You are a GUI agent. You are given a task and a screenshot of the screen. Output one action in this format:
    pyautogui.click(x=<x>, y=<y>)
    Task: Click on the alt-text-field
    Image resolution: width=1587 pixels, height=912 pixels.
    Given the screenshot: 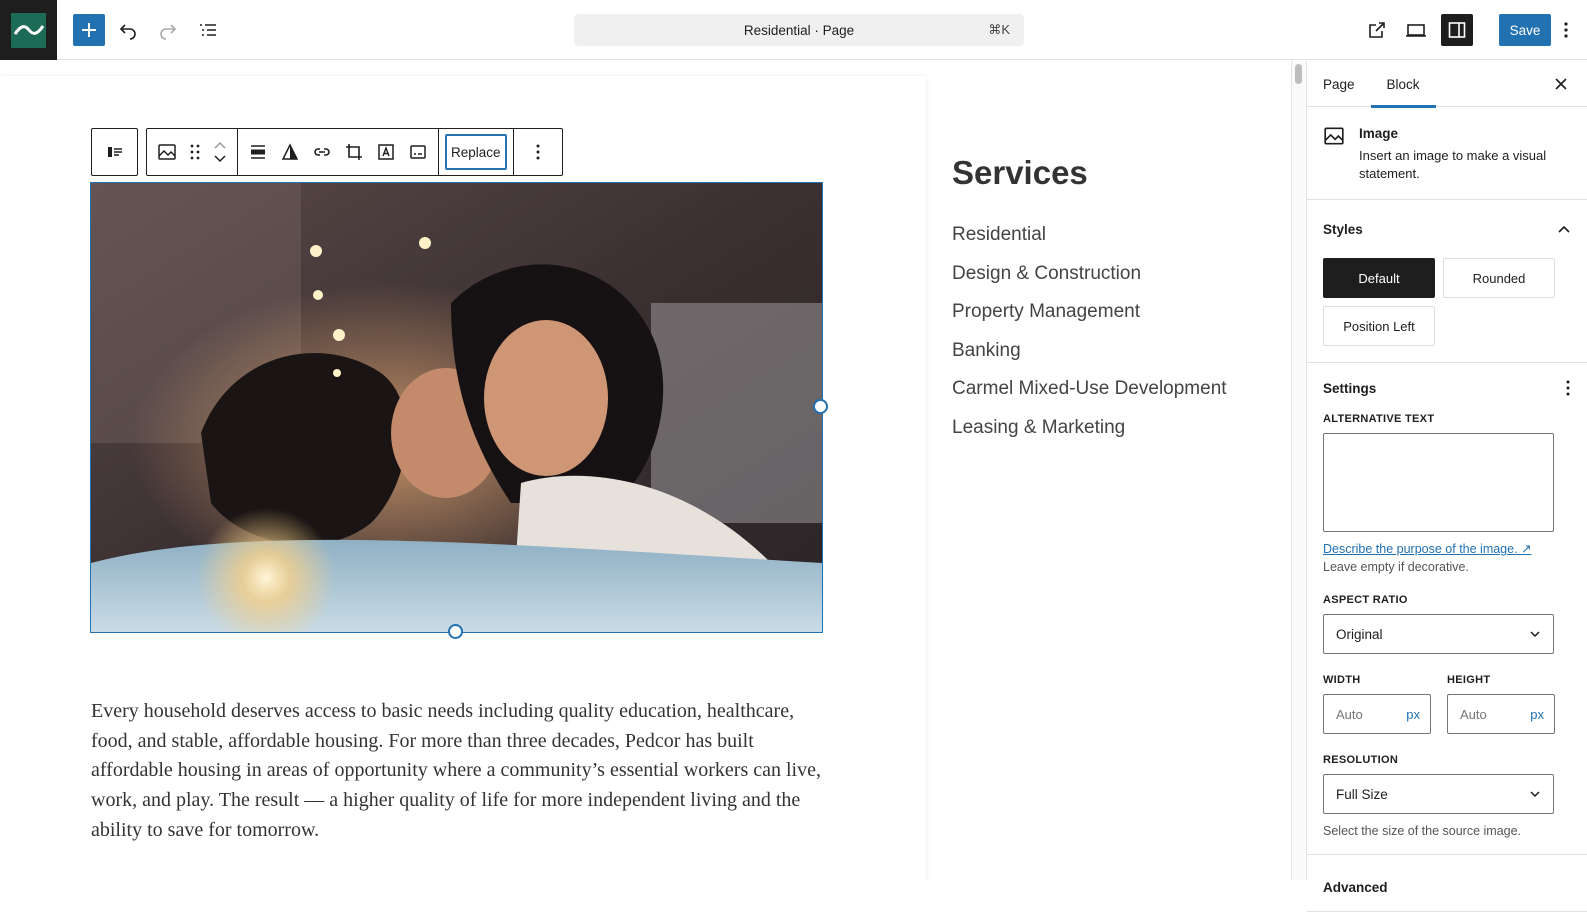 What is the action you would take?
    pyautogui.click(x=1438, y=482)
    